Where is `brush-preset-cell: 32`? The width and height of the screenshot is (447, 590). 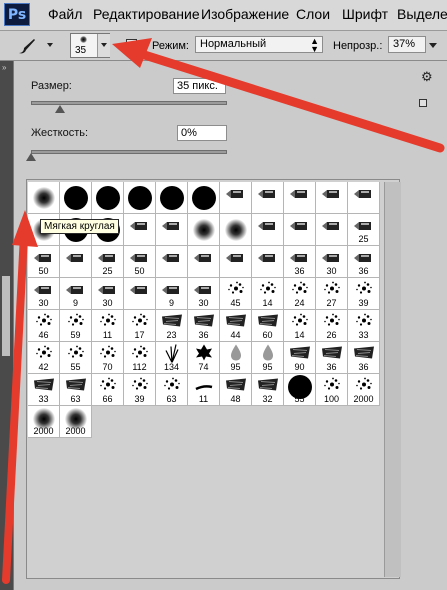
brush-preset-cell: 32 is located at coordinates (268, 390).